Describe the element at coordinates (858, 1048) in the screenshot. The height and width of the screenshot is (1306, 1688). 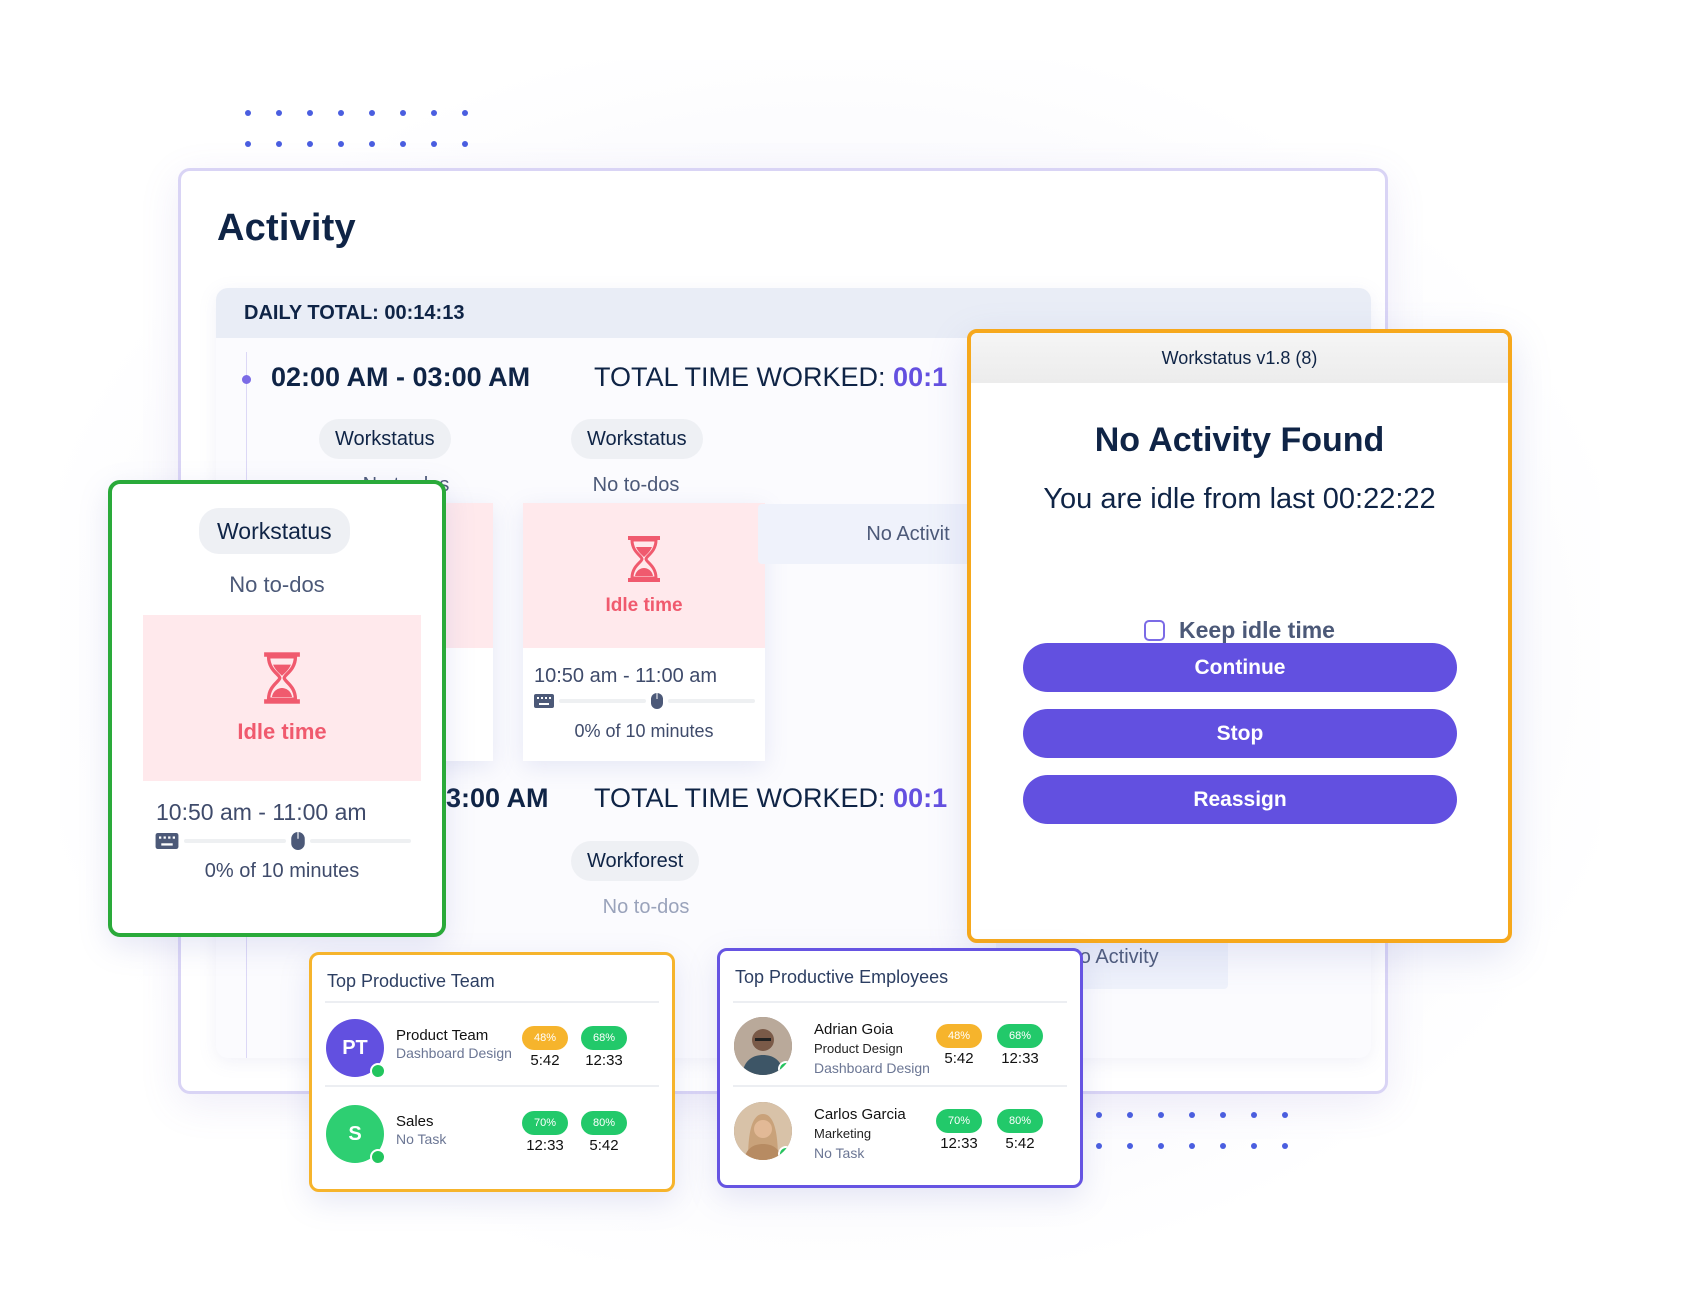
I see `employee-department: Product Design` at that location.